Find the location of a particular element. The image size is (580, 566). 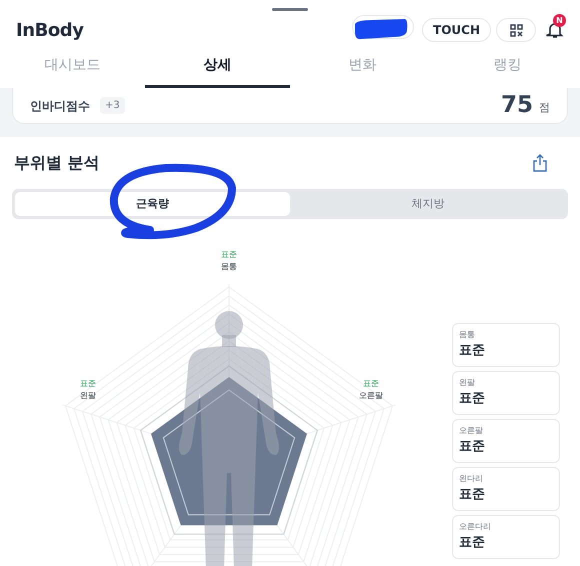

score-unit: 점 is located at coordinates (544, 108).